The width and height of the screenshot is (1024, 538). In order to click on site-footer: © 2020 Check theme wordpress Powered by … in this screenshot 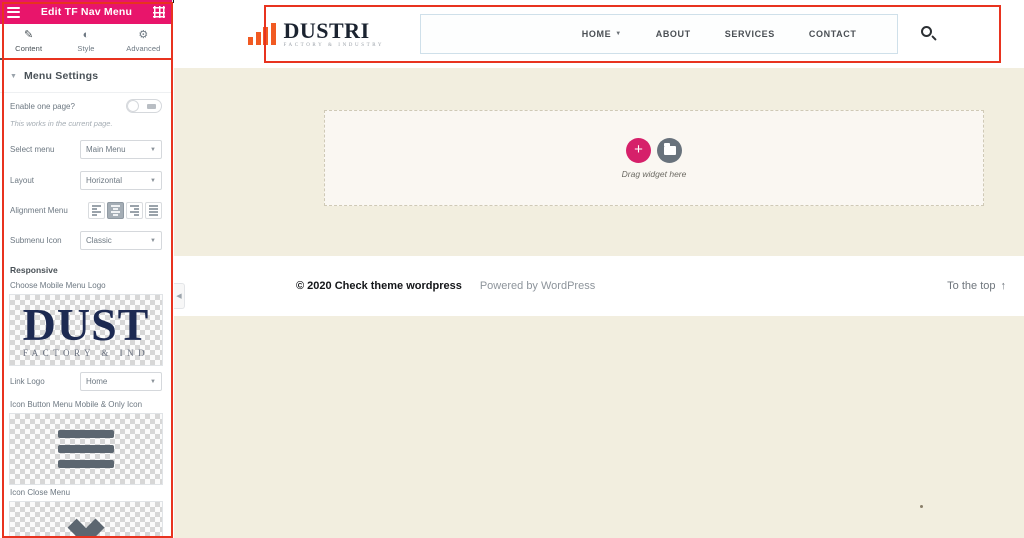, I will do `click(599, 286)`.